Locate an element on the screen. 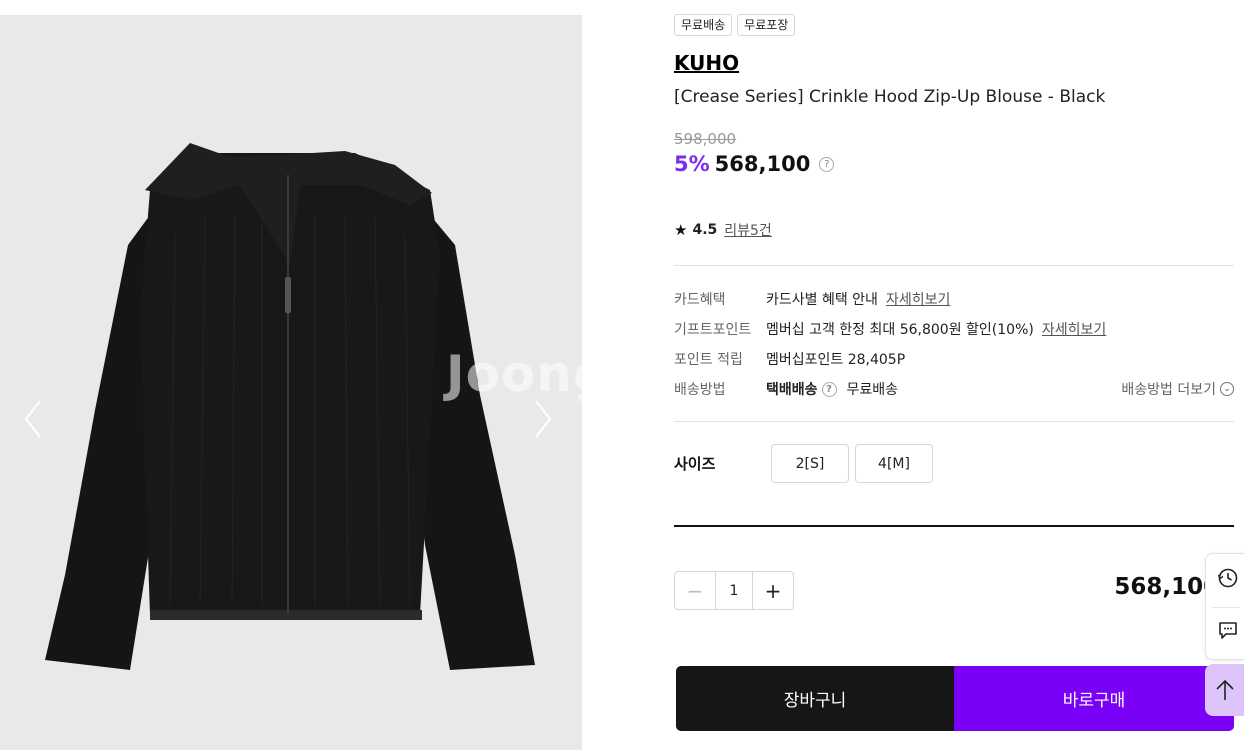 This screenshot has width=1244, height=750. shipping-method-label: 택배배송 is located at coordinates (792, 390).